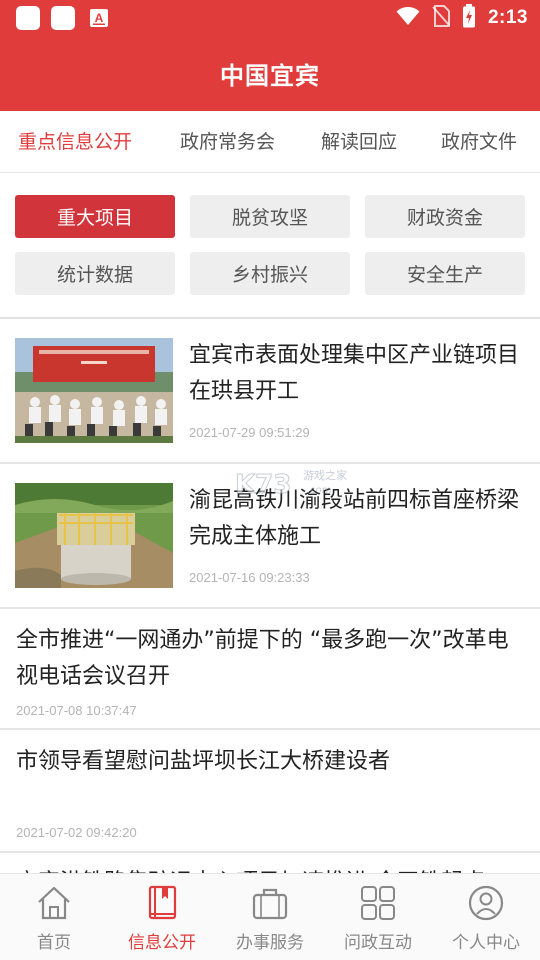 The image size is (540, 960). I want to click on tab-gov-documents: 政府文件, so click(479, 140).